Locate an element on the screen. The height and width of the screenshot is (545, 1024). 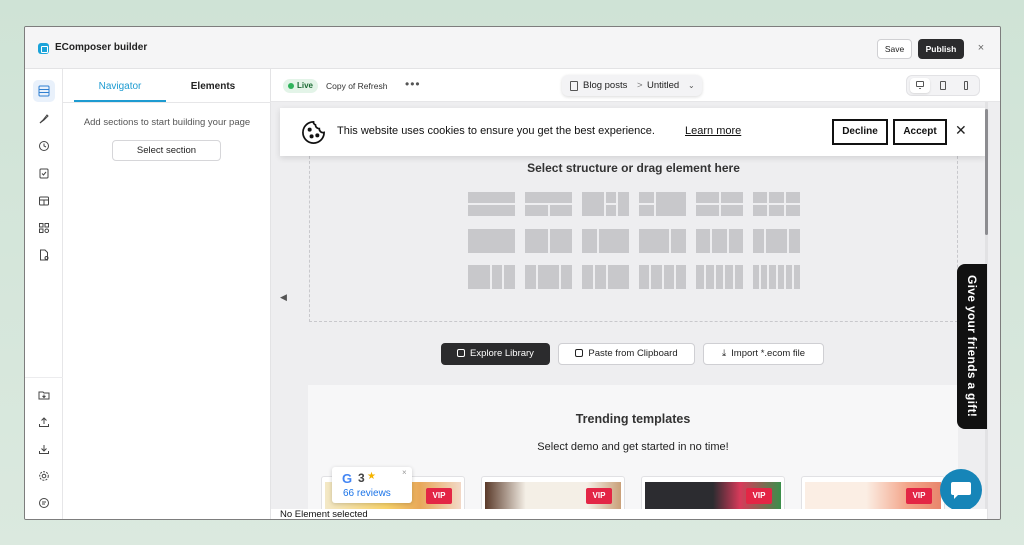
tablet-view-icon is located at coordinates (943, 85).